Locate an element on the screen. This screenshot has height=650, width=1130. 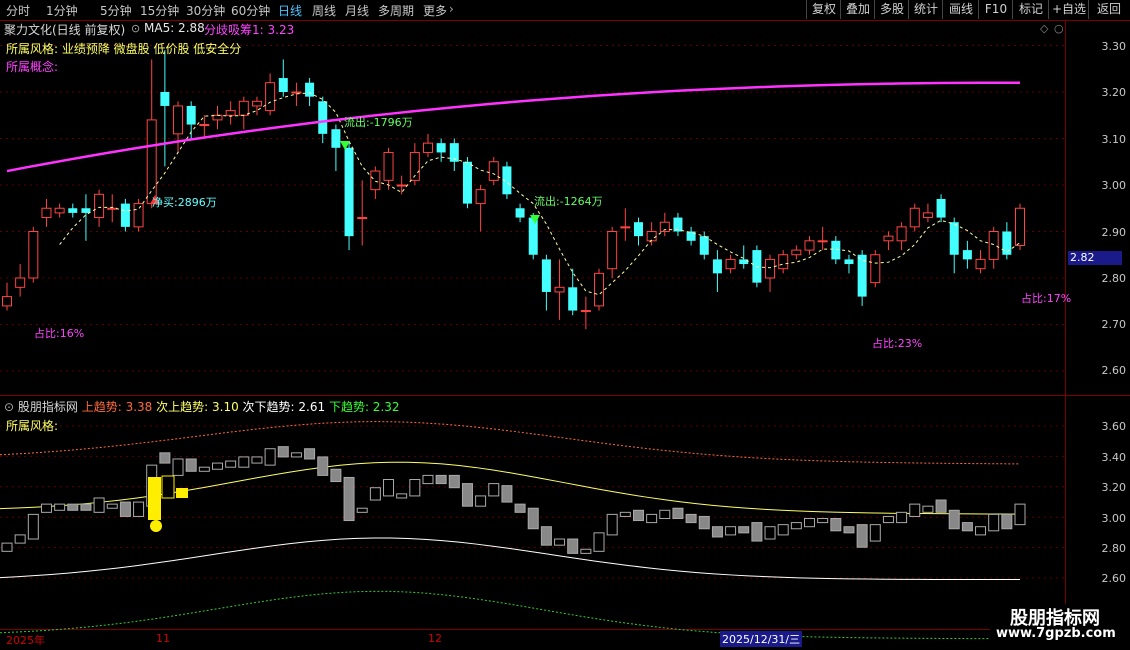
y-label: 3.20 is located at coordinates (1114, 92).